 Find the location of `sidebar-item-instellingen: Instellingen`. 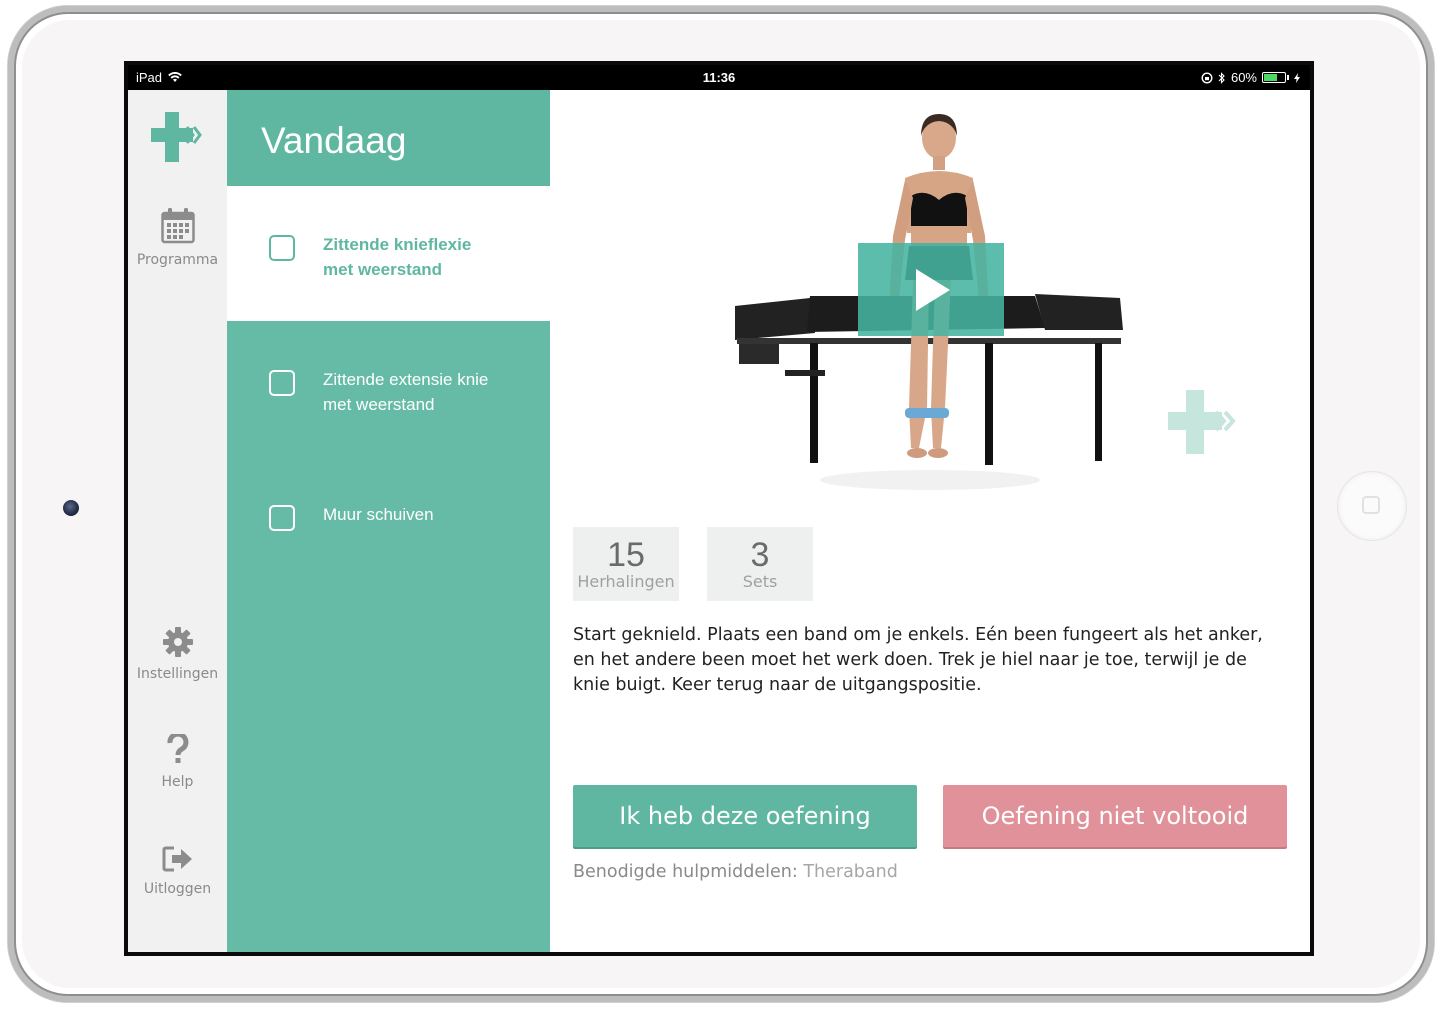

sidebar-item-instellingen: Instellingen is located at coordinates (177, 654).